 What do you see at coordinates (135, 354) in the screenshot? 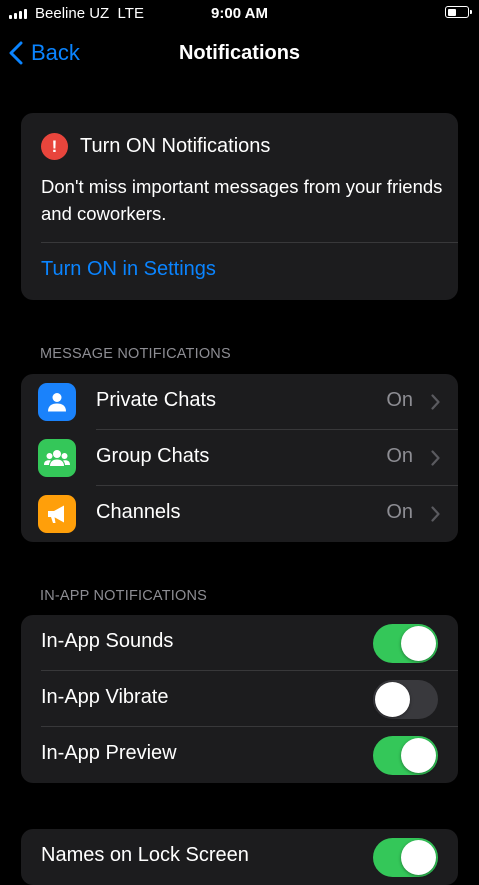
I see `section-header-message-notifications: MESSAGE NOTIFICATIONS` at bounding box center [135, 354].